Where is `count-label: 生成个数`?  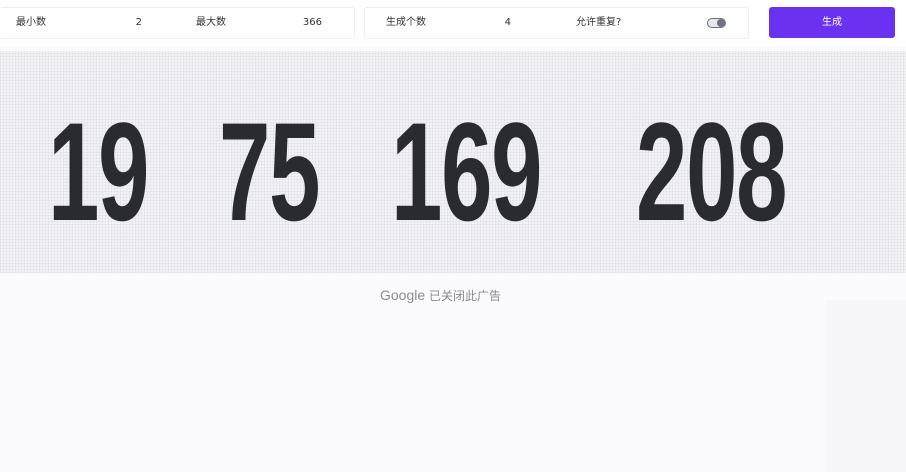 count-label: 生成个数 is located at coordinates (406, 22).